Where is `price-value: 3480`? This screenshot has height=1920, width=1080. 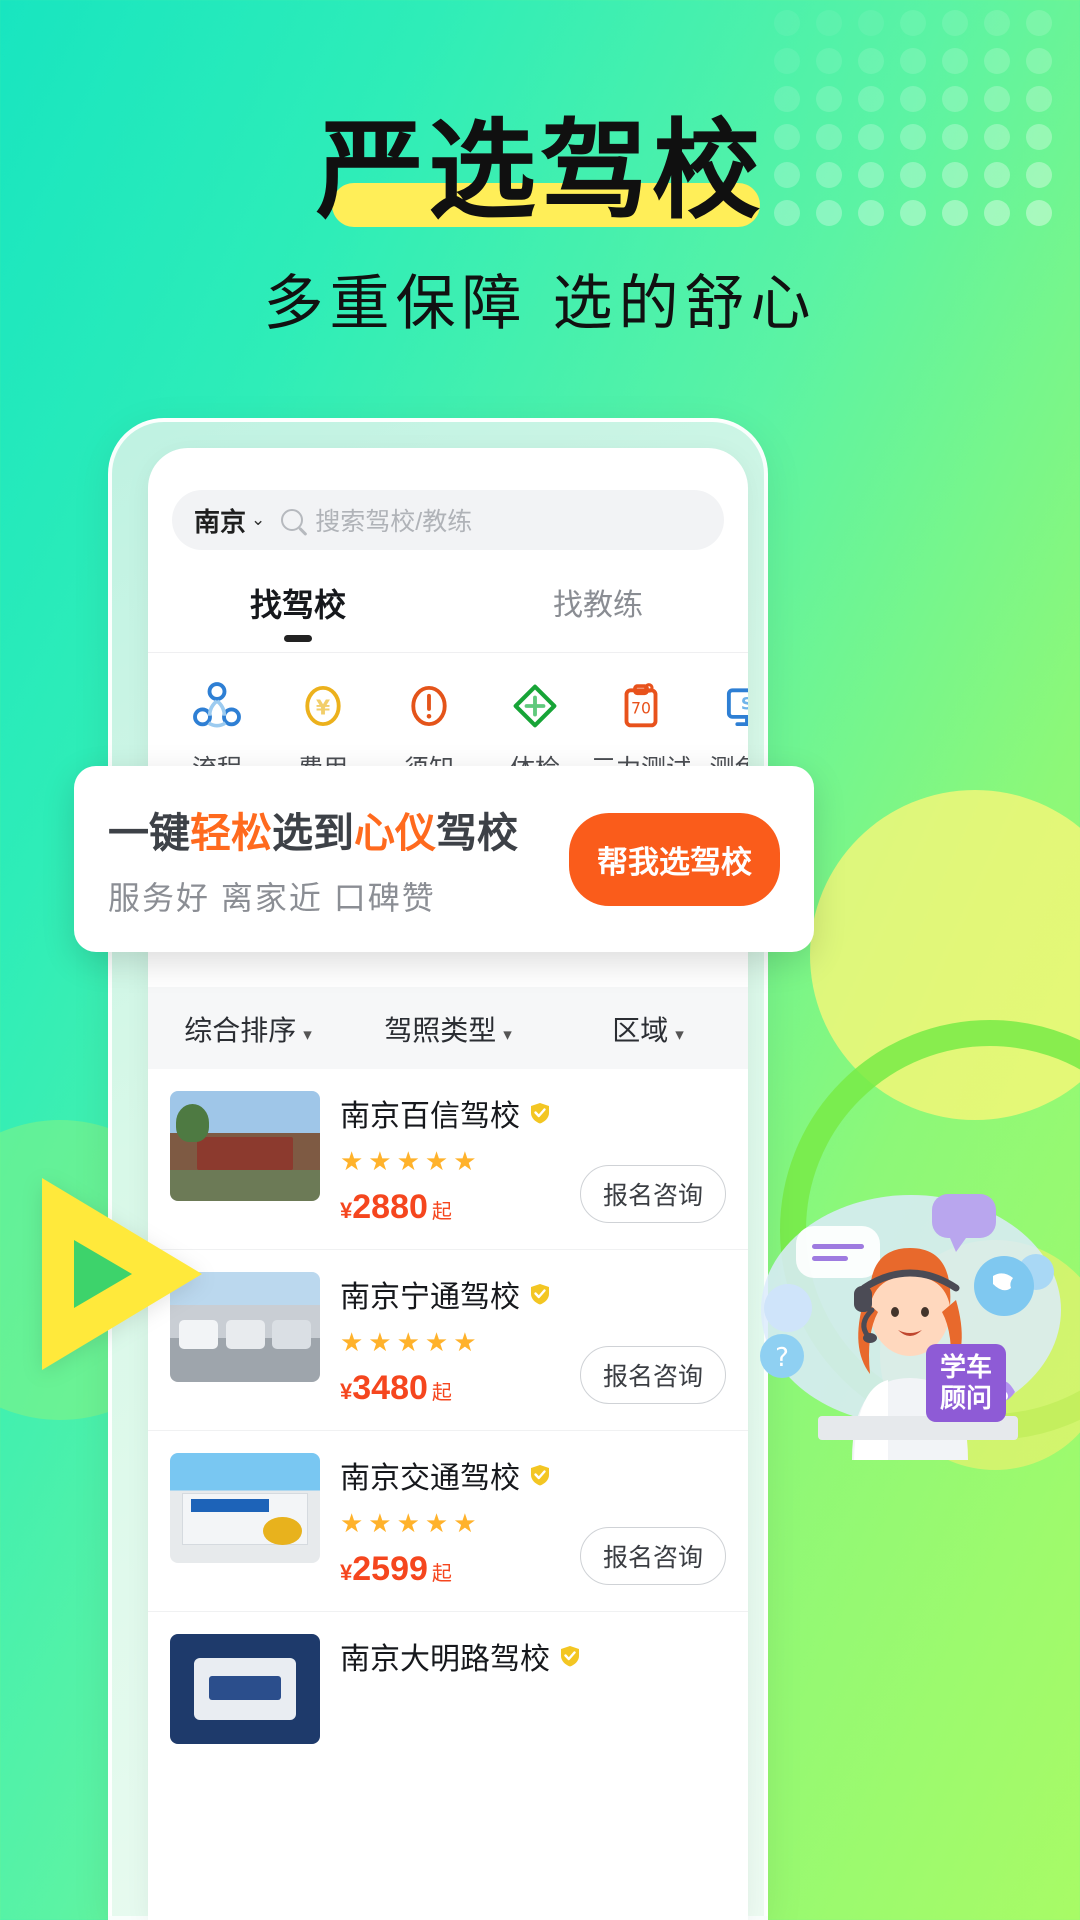
price-value: 3480 is located at coordinates (390, 1388).